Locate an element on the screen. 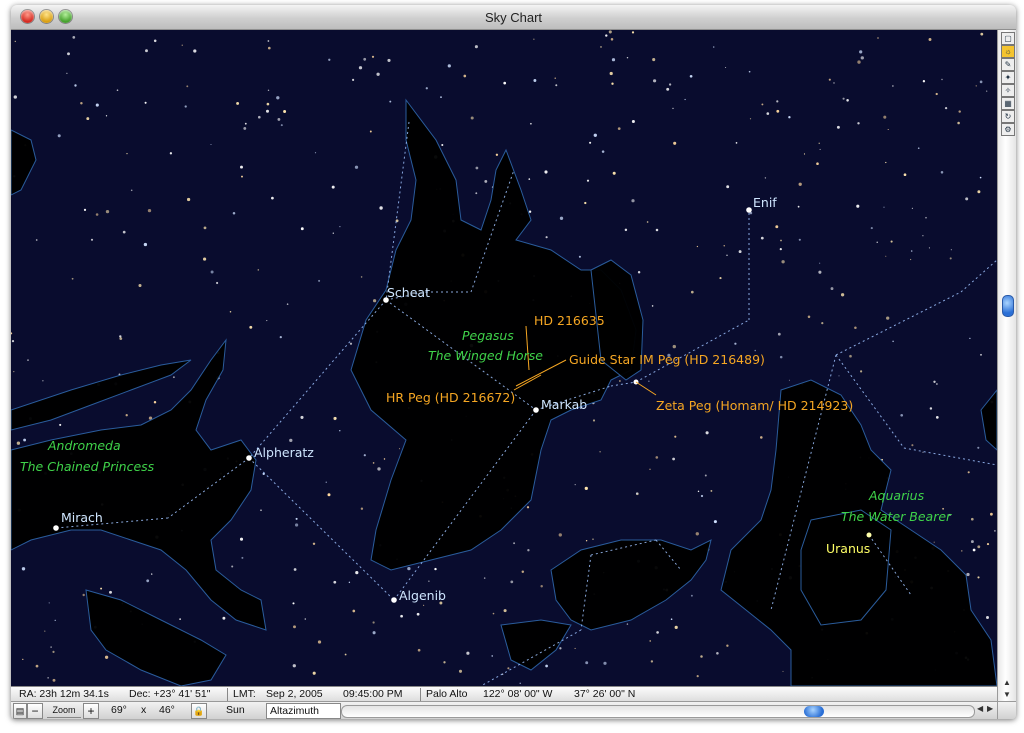 Image resolution: width=1024 pixels, height=733 pixels. label-algenib: Algenib is located at coordinates (422, 595).